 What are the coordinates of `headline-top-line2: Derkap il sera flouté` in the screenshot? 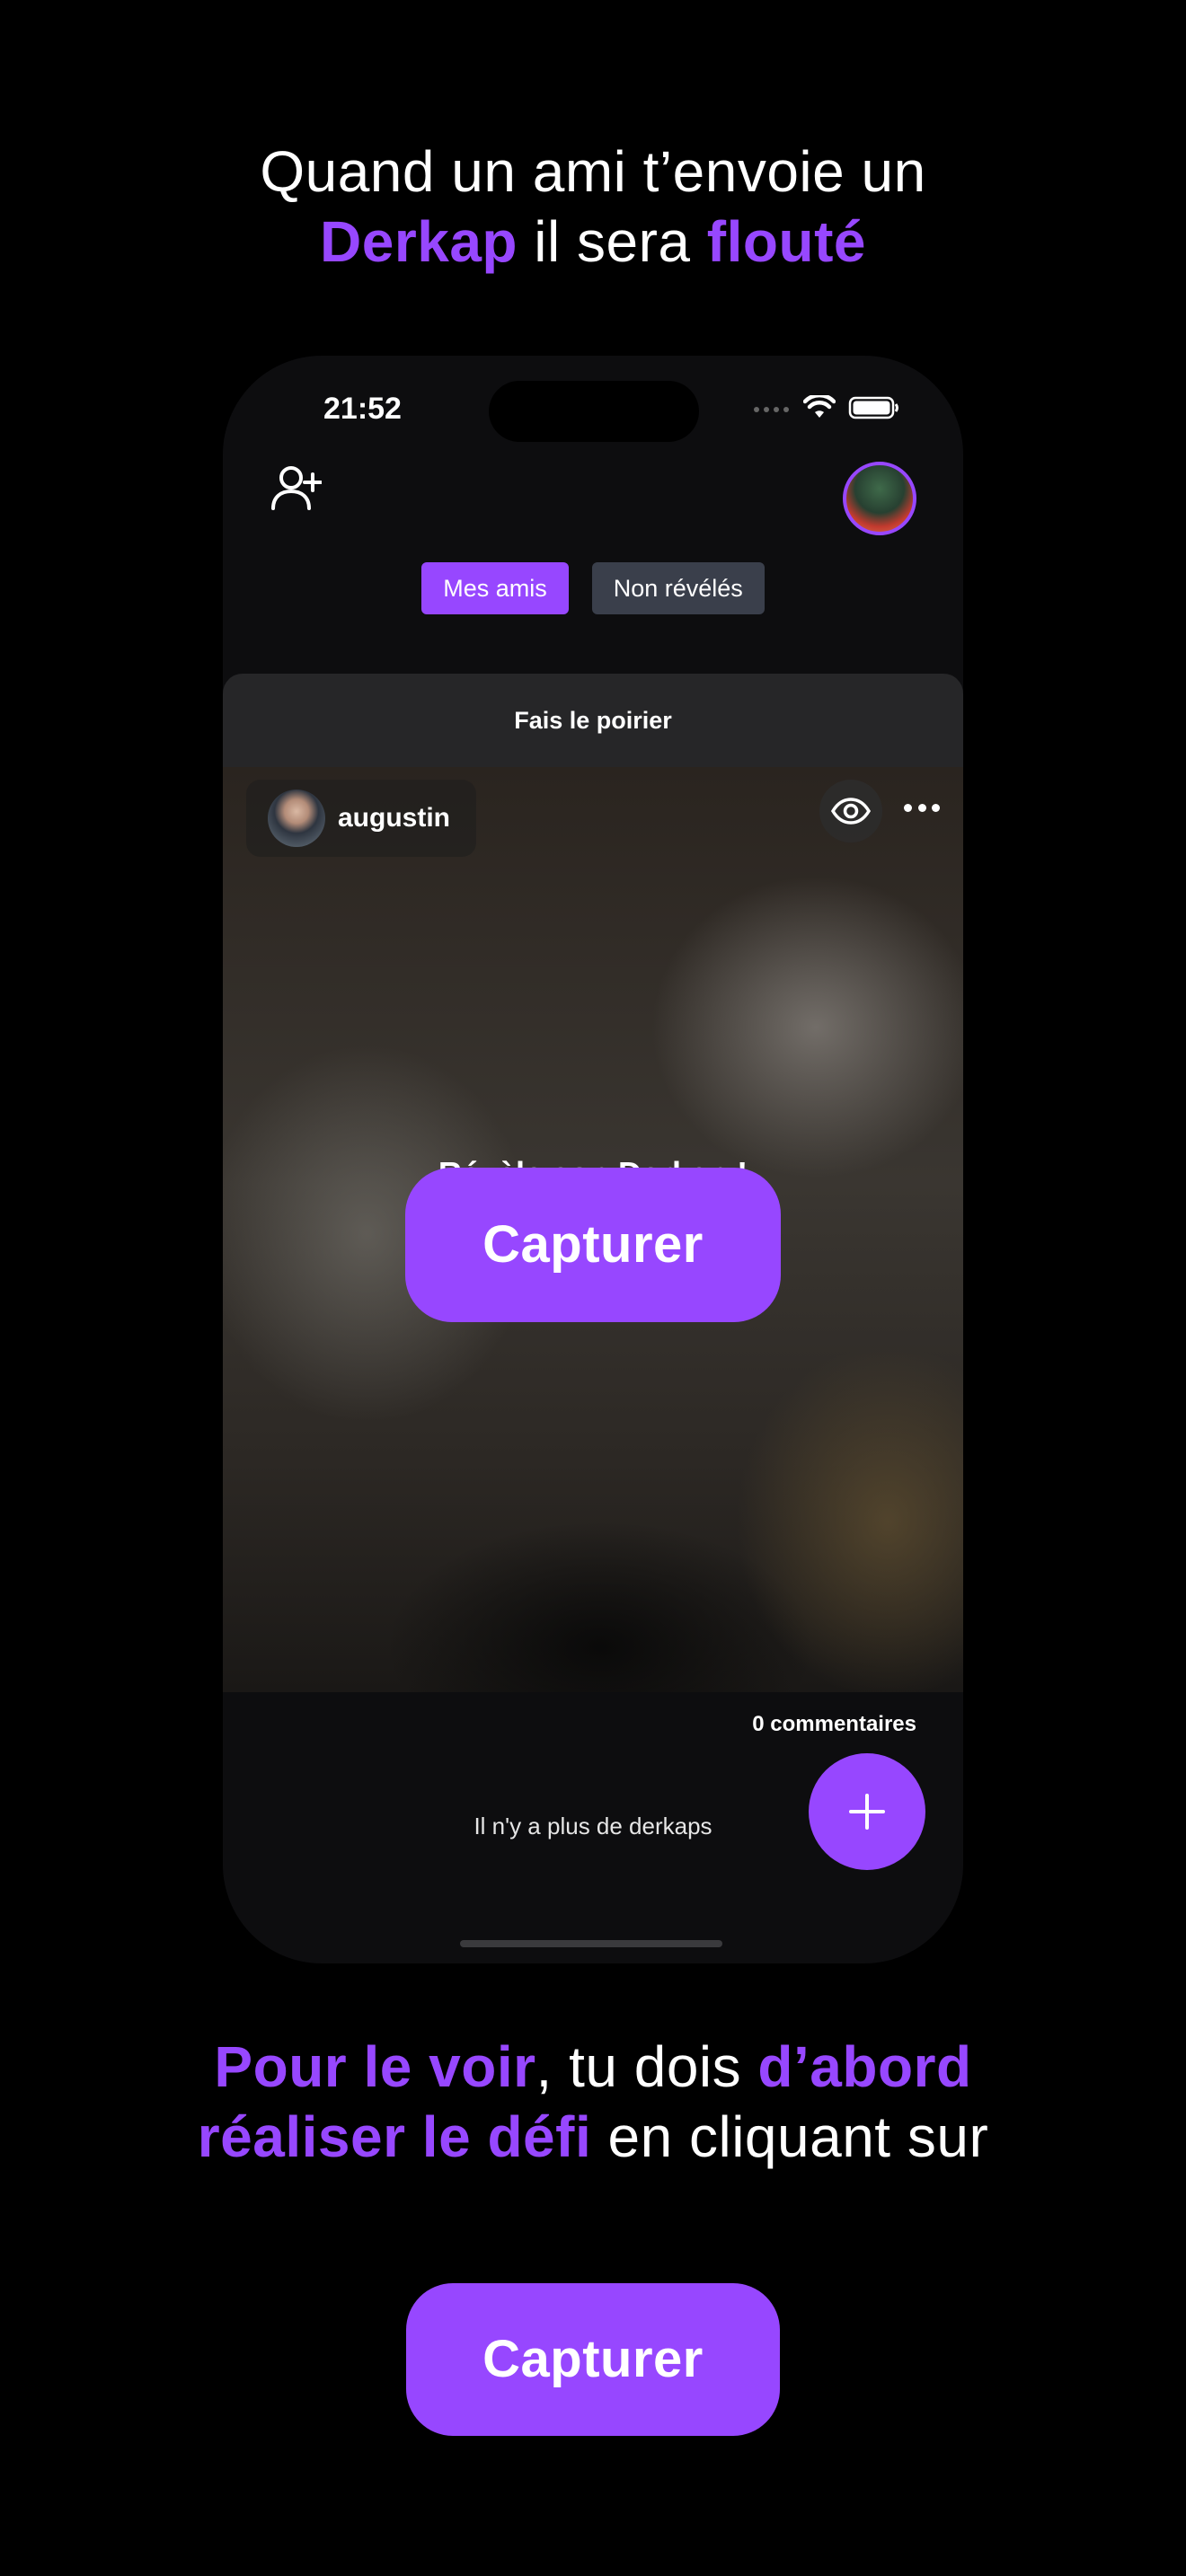 It's located at (593, 242).